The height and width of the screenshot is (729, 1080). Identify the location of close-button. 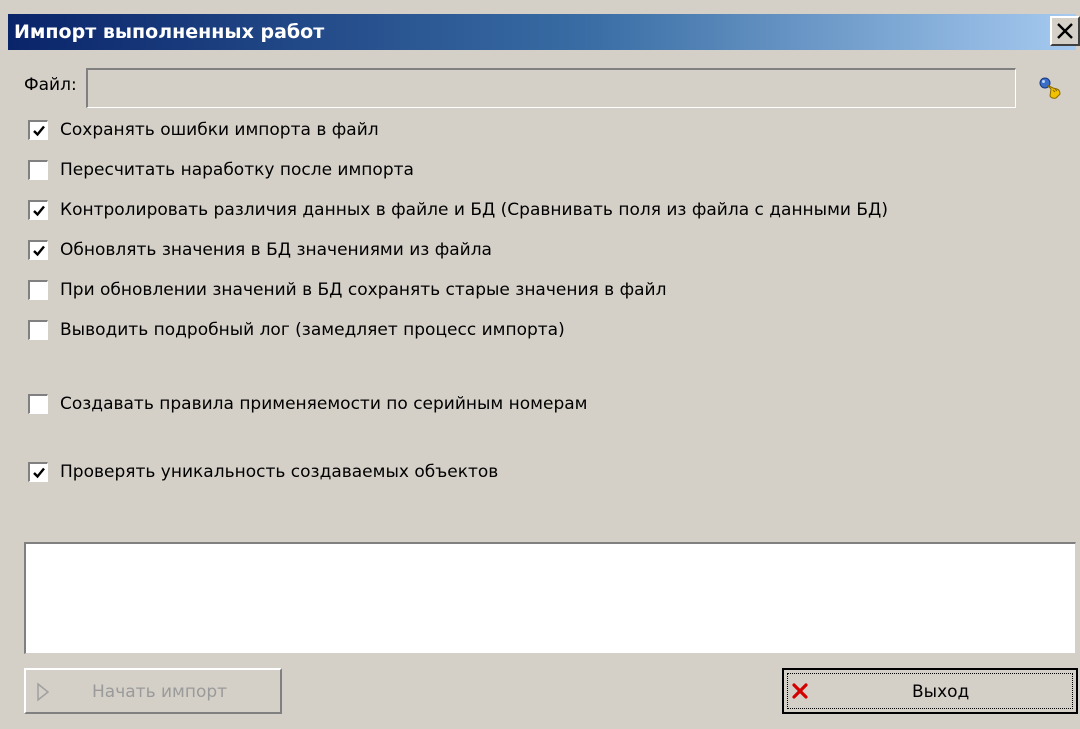
(1065, 31).